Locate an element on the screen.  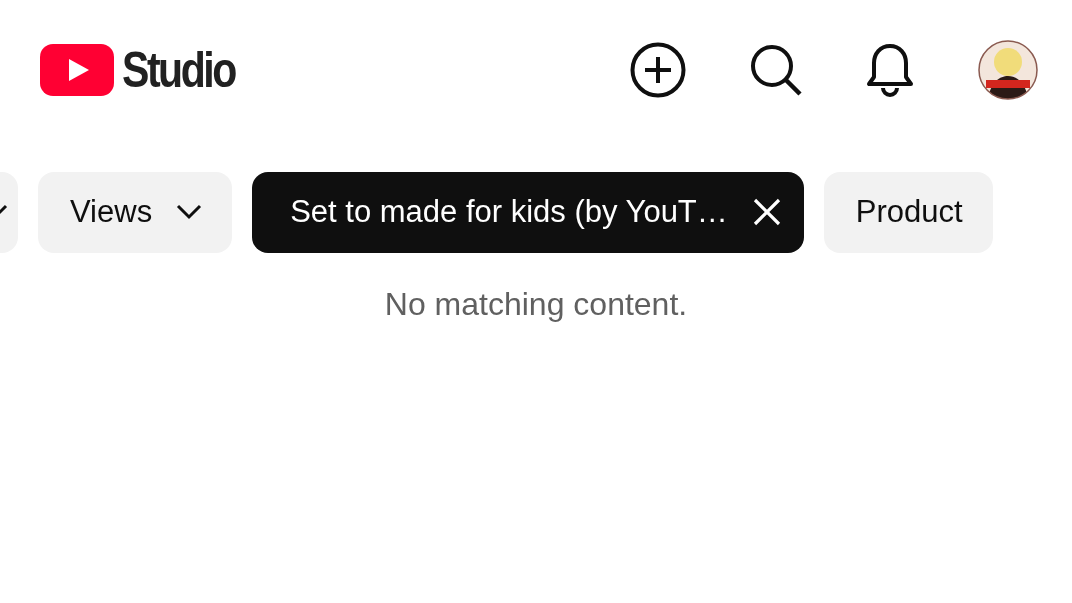
filter-dropdown: Views is located at coordinates (135, 212).